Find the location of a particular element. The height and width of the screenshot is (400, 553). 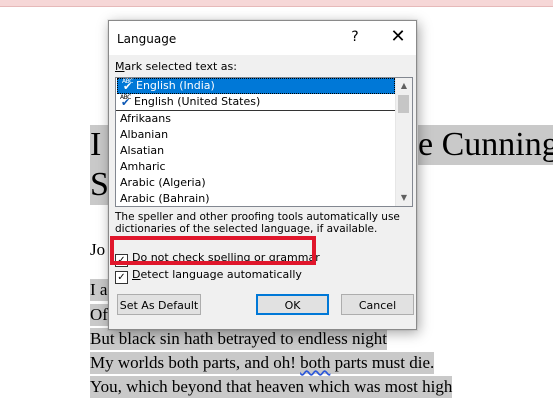

language-item-label: English (United States) is located at coordinates (197, 101).